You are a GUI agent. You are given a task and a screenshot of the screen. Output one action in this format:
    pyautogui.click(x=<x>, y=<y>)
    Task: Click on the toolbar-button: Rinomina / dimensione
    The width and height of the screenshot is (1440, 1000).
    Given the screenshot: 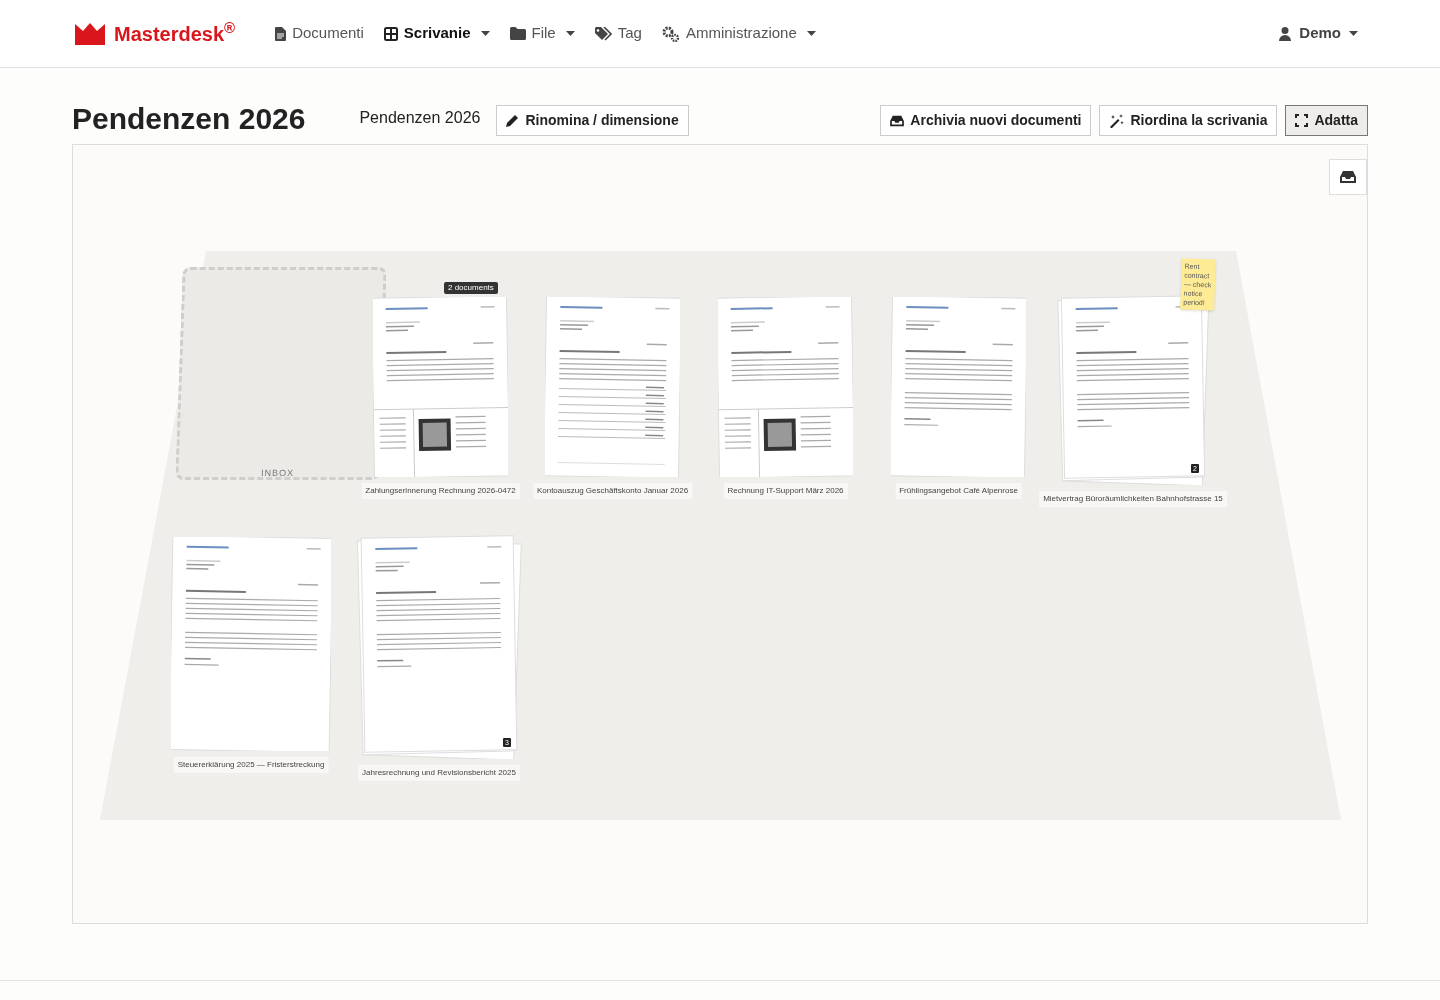 What is the action you would take?
    pyautogui.click(x=592, y=120)
    